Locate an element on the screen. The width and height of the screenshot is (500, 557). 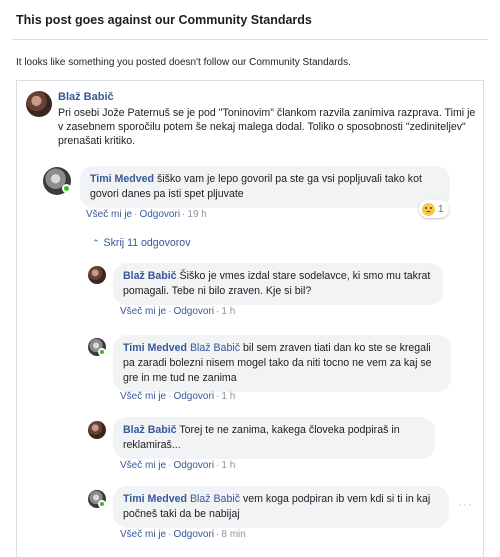
reaction-count: 1 is located at coordinates (434, 209).